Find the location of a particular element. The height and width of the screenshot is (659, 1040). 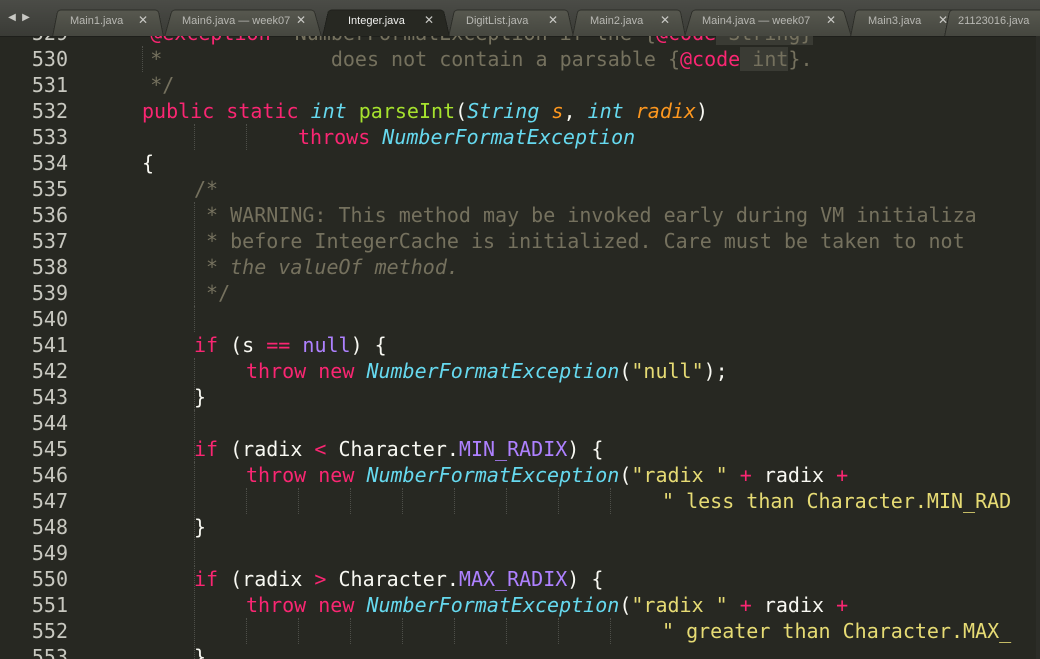

line-number: 534 is located at coordinates (49, 163).